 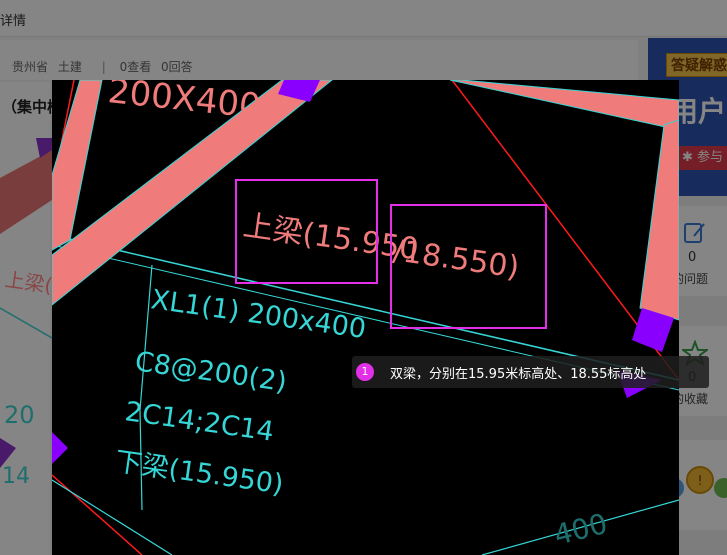 I want to click on column-left, so click(x=60, y=448).